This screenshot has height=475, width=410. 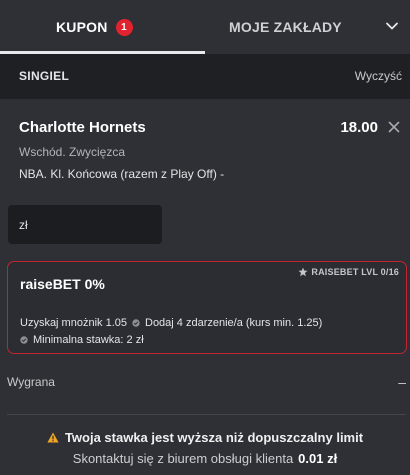 I want to click on raisebet-min-stake: Minimalna stawka: 2 zł, so click(x=88, y=340).